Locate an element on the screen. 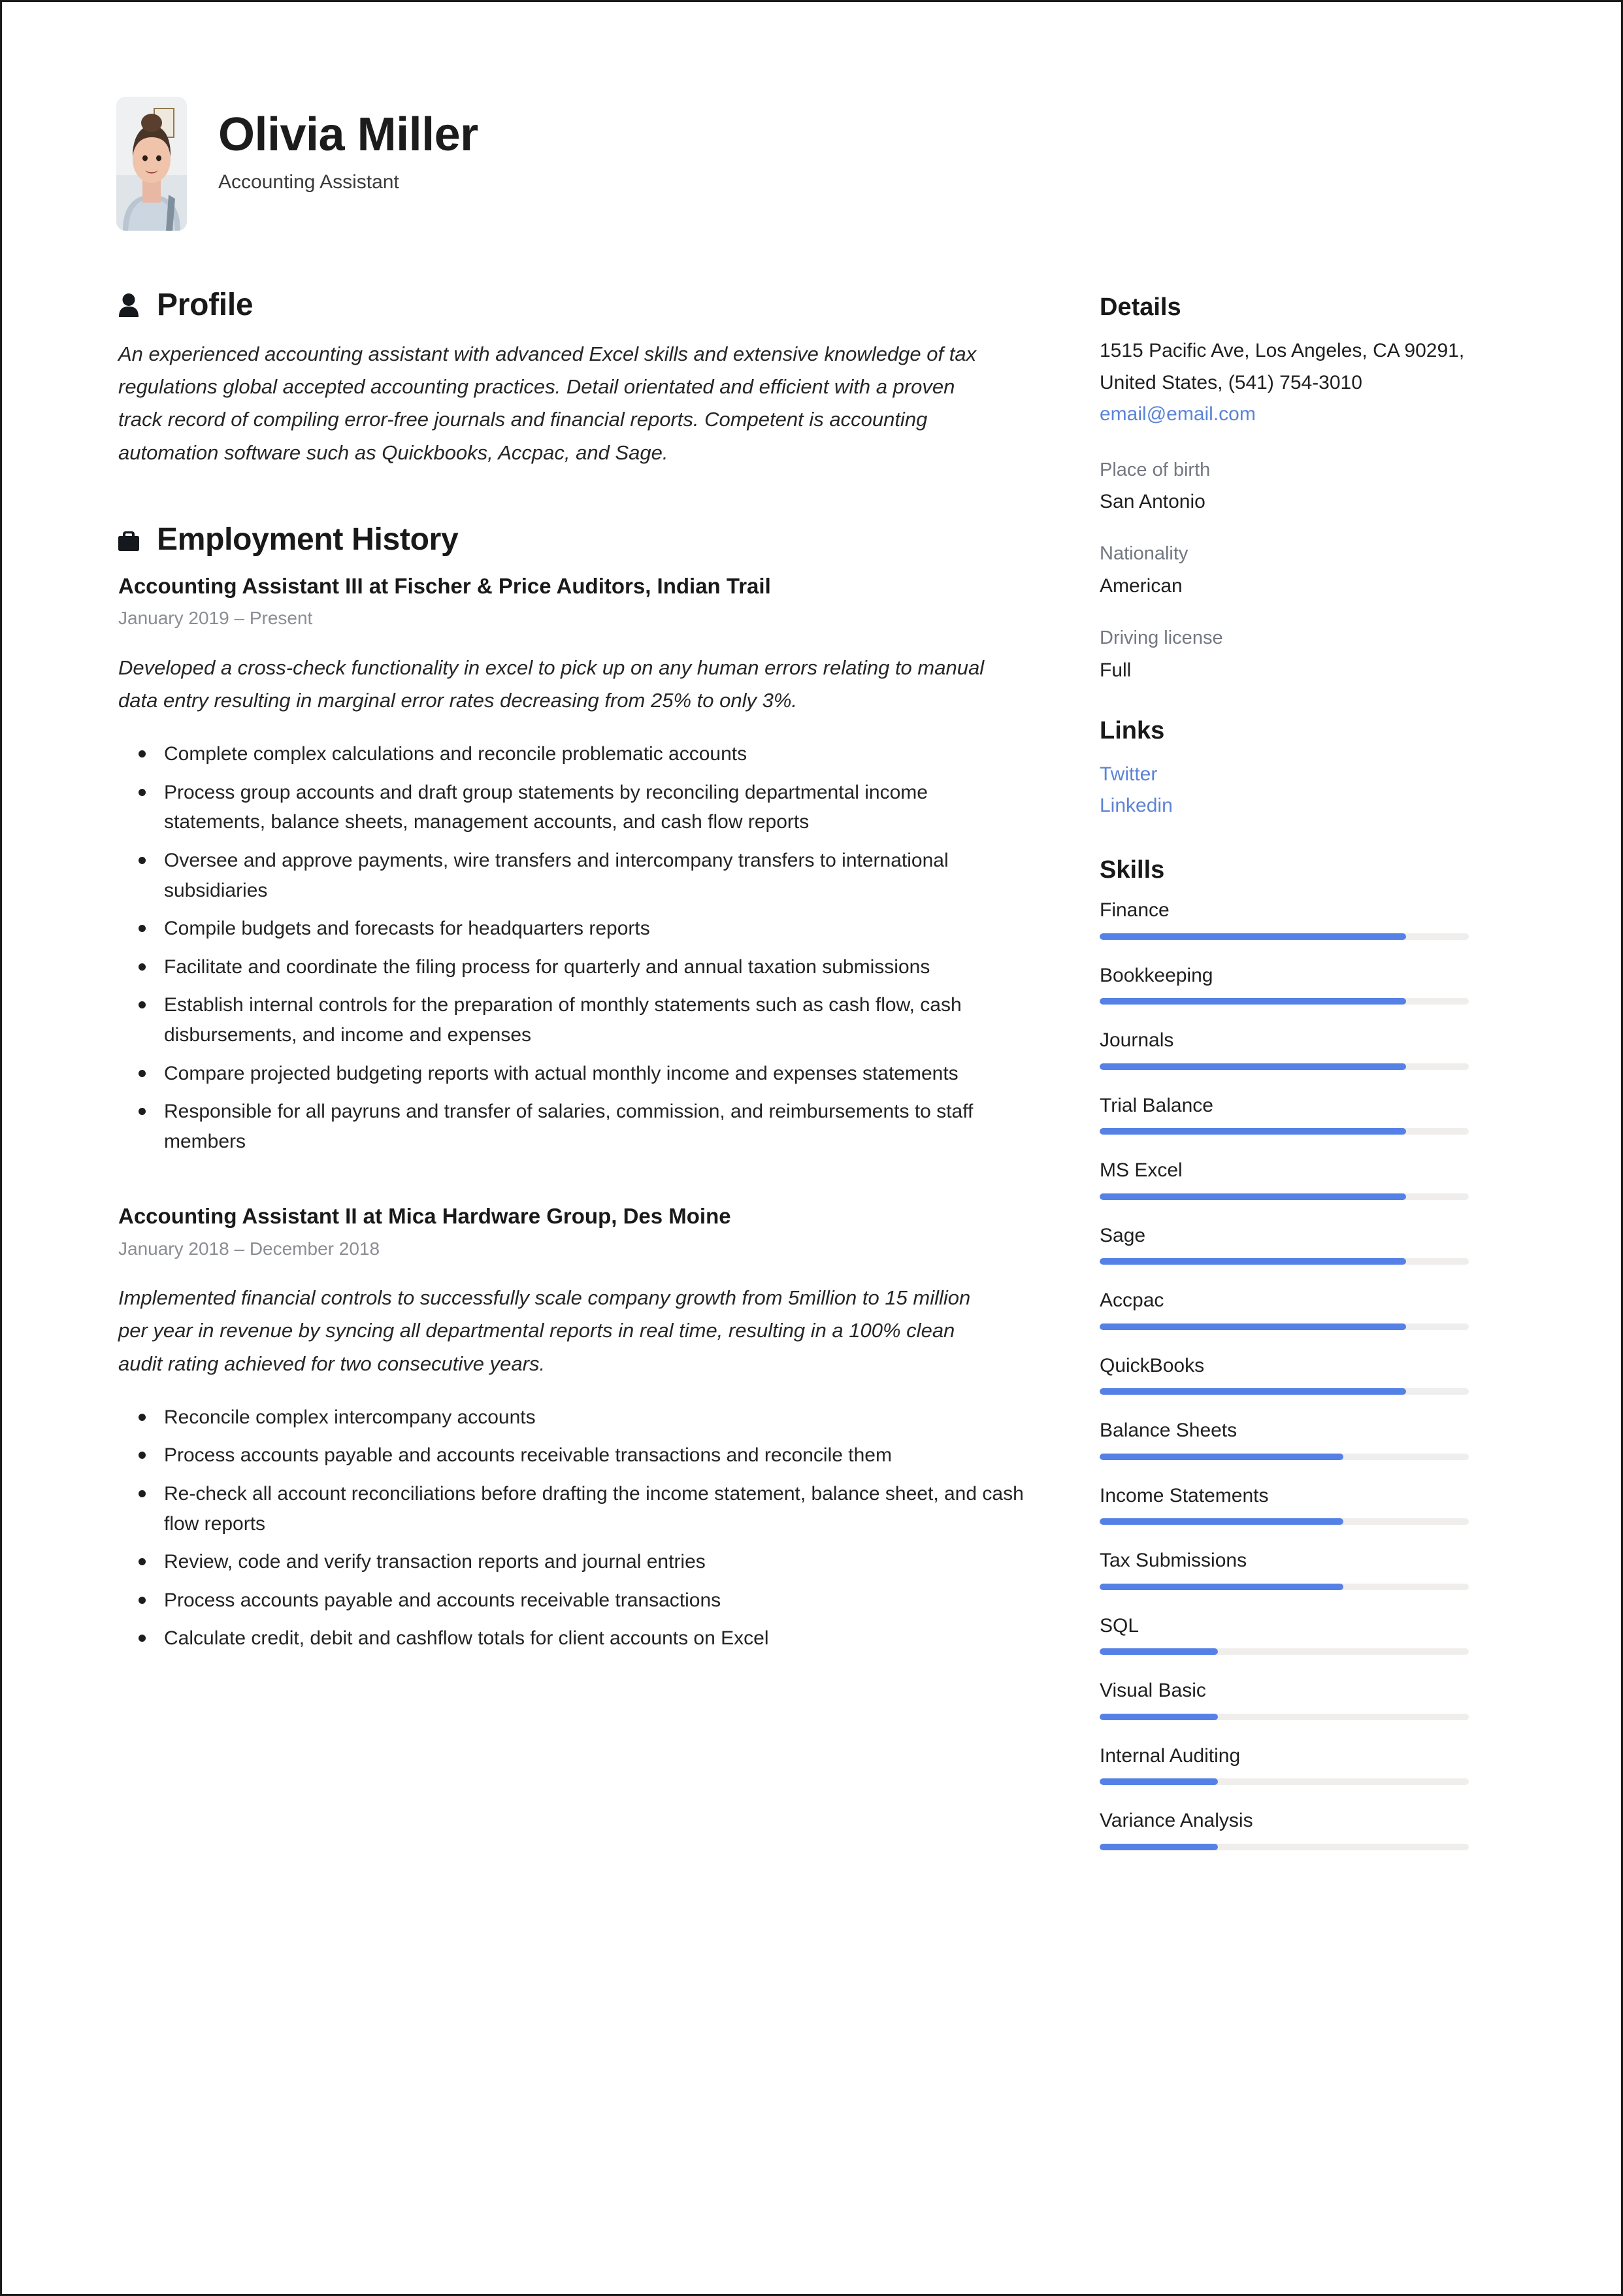 The height and width of the screenshot is (2296, 1623). skill-row: Visual Basic is located at coordinates (1296, 1699).